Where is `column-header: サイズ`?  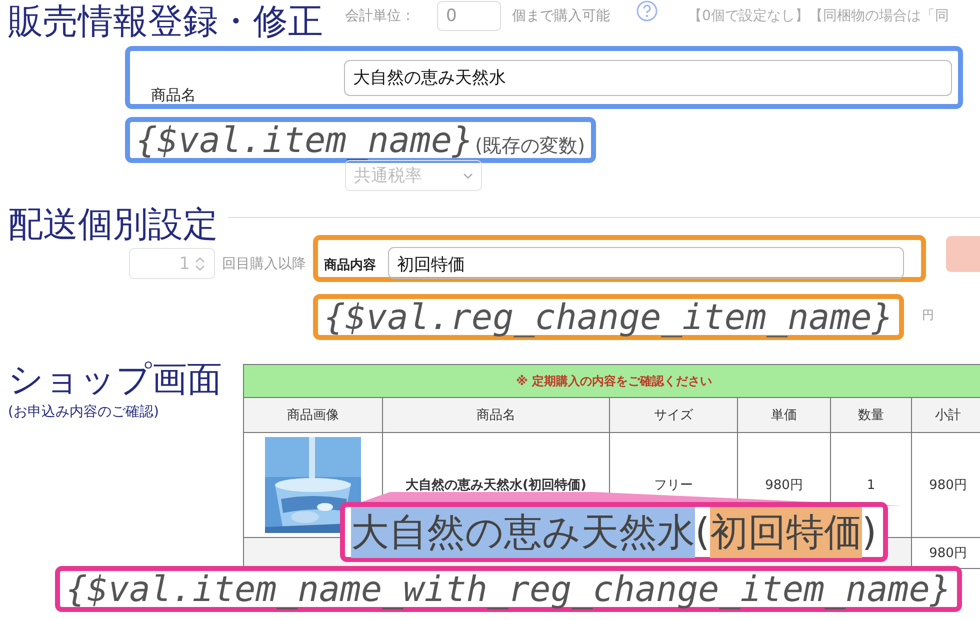 column-header: サイズ is located at coordinates (674, 415).